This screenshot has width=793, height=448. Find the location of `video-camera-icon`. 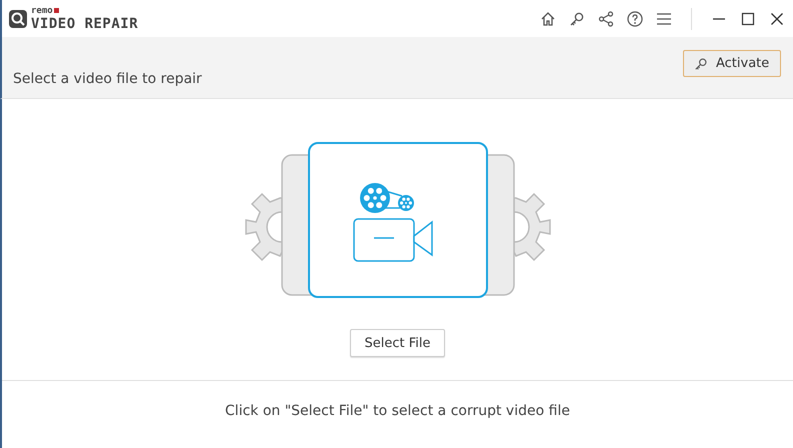

video-camera-icon is located at coordinates (392, 222).